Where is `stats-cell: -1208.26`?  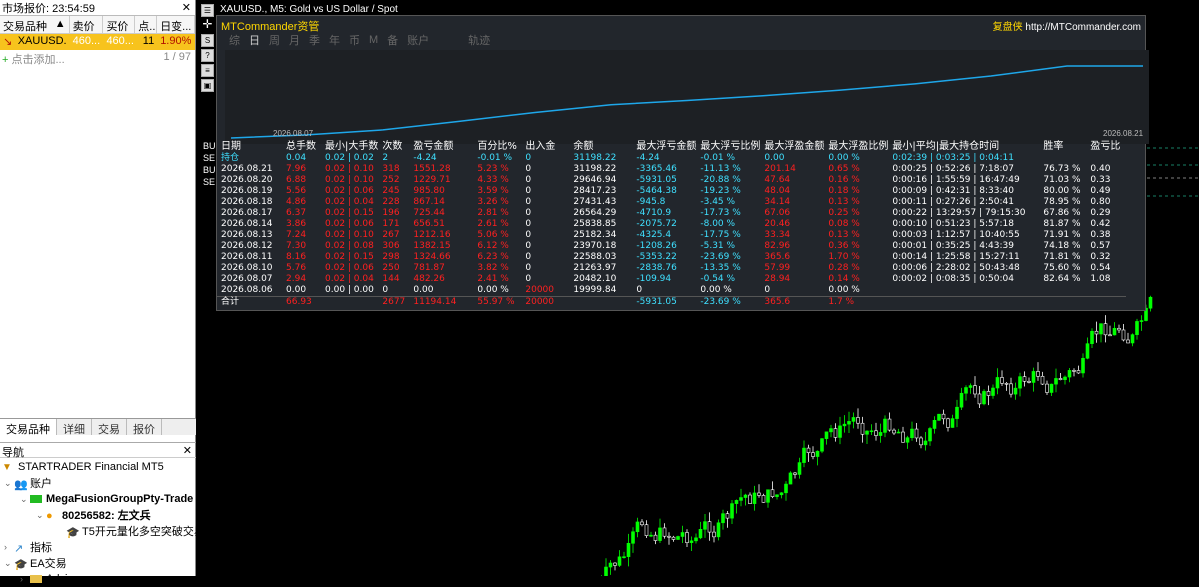
stats-cell: -1208.26 is located at coordinates (656, 246).